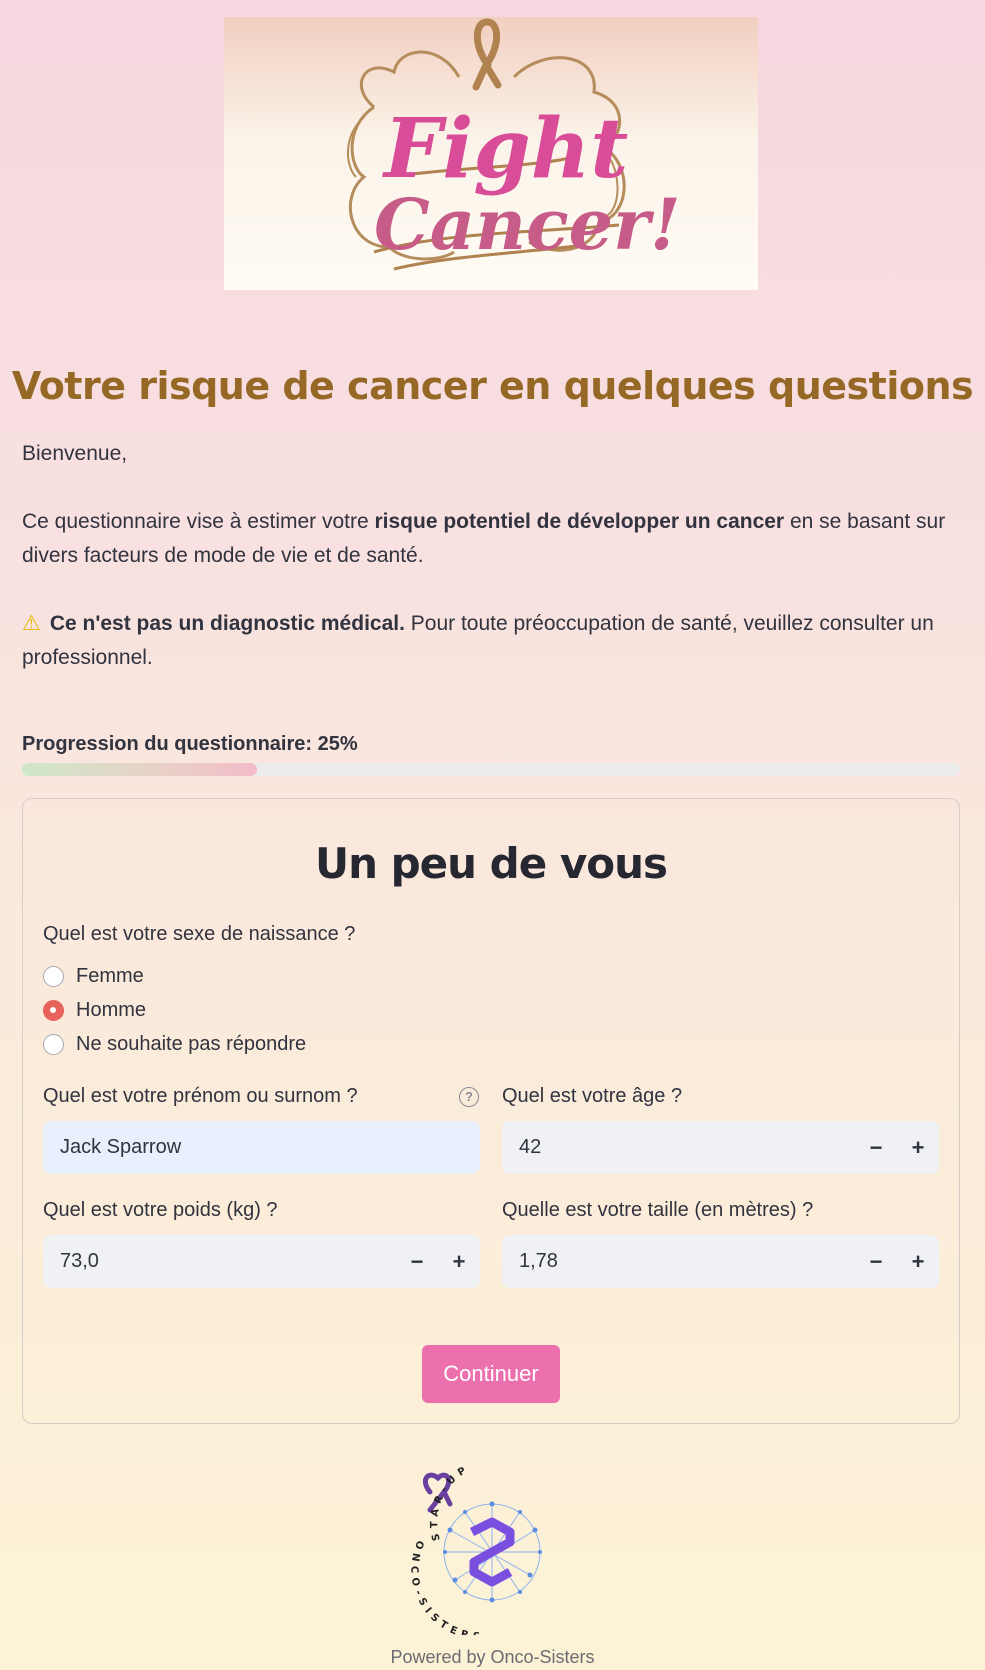 The width and height of the screenshot is (985, 1670). Describe the element at coordinates (918, 1261) in the screenshot. I see `height-increment-button: +` at that location.